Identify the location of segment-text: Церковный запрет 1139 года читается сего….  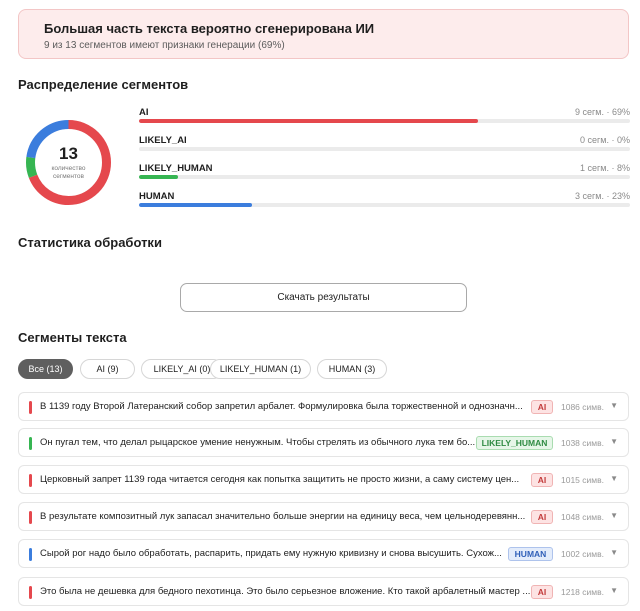
(280, 479).